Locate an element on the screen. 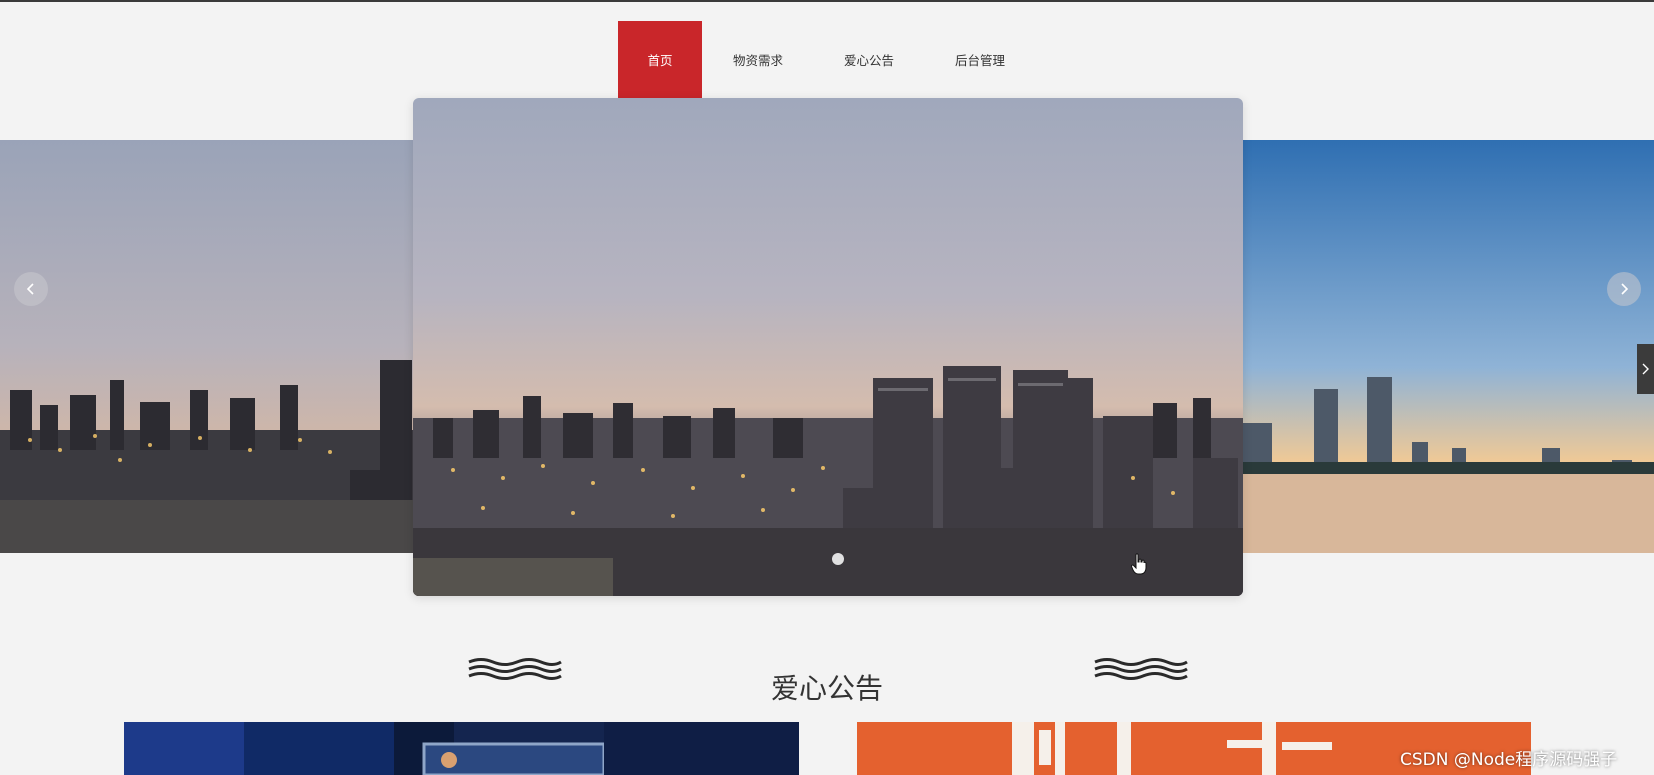  watermark: CSDN @Node程序源码强子 is located at coordinates (1509, 760).